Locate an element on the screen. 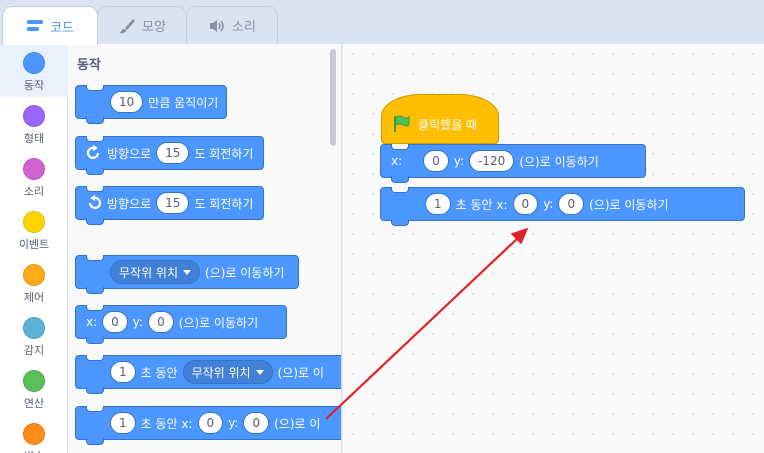 The image size is (764, 453). category-looks-dot is located at coordinates (34, 116).